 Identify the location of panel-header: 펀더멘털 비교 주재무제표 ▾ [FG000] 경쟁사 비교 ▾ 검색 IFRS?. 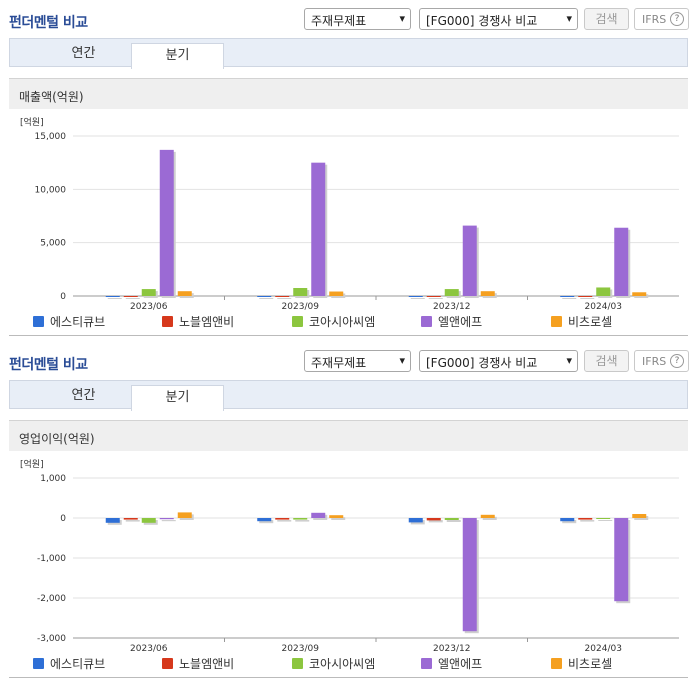
(348, 361).